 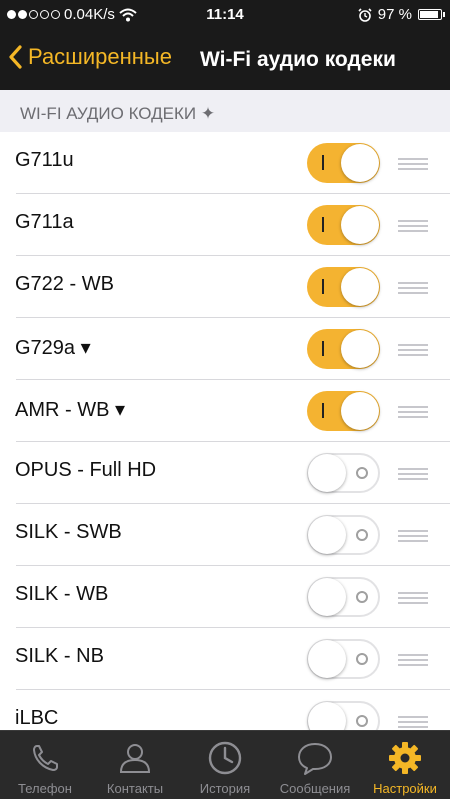 What do you see at coordinates (315, 788) in the screenshot?
I see `tab-label: Сообщения` at bounding box center [315, 788].